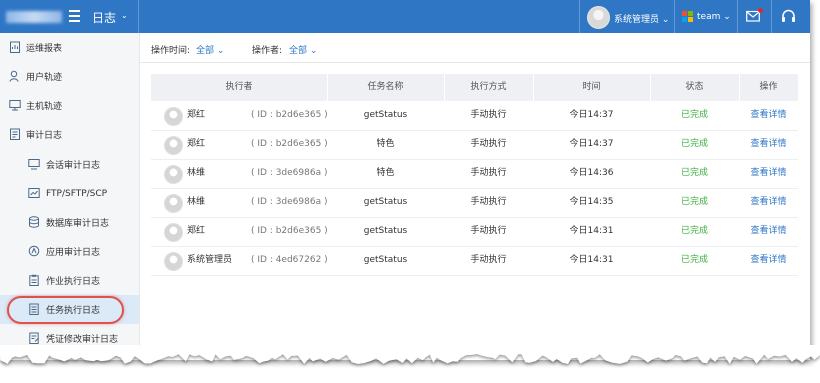 The height and width of the screenshot is (383, 820). Describe the element at coordinates (289, 260) in the screenshot. I see `executor-id: ( ID : 4ed67262 )` at that location.